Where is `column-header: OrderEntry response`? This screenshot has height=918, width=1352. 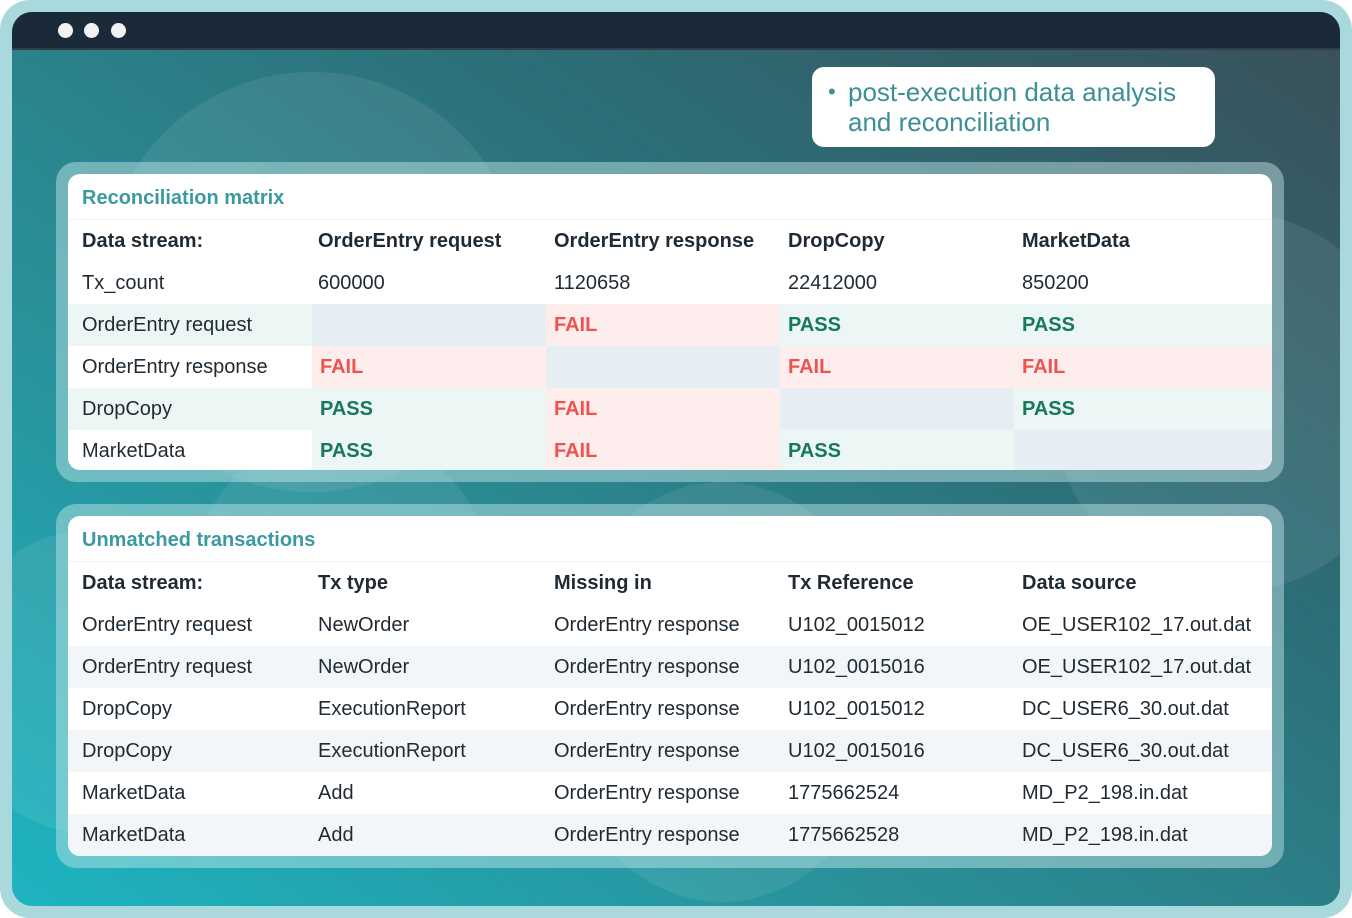 column-header: OrderEntry response is located at coordinates (654, 240).